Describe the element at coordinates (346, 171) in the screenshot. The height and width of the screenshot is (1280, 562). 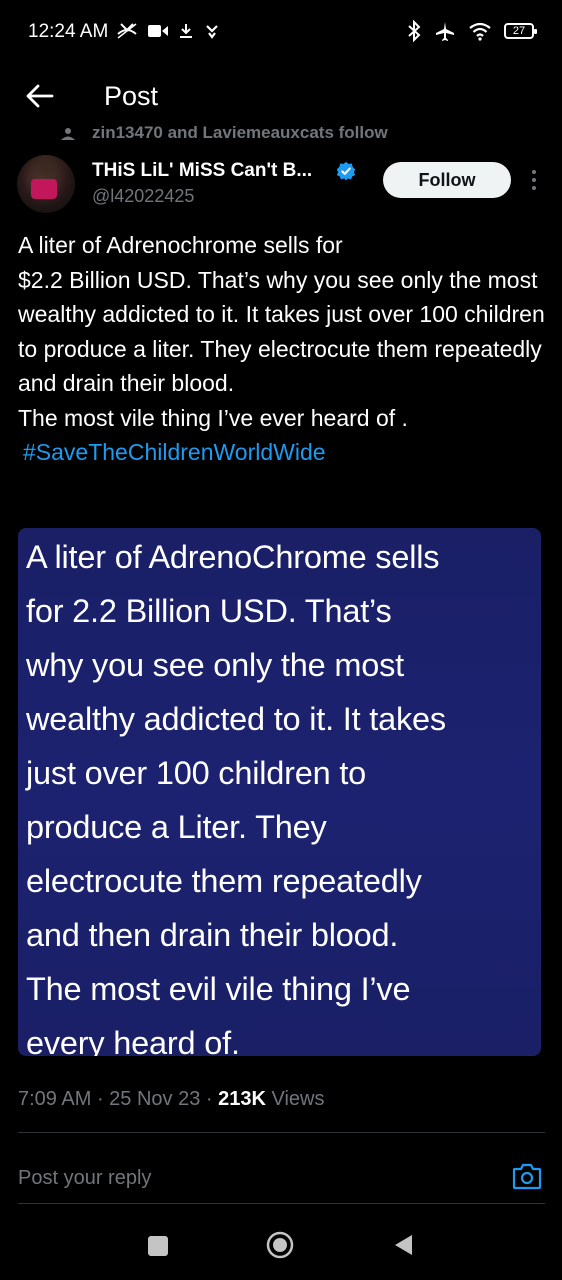
I see `verified-badge-icon` at that location.